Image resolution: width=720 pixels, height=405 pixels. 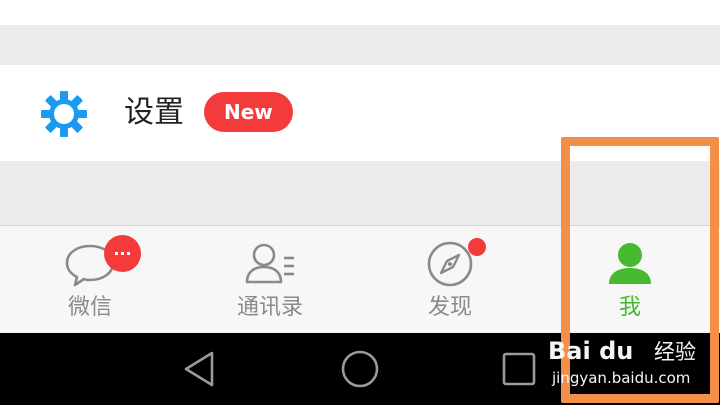 I want to click on watermark-logo: Bai du, so click(x=591, y=351).